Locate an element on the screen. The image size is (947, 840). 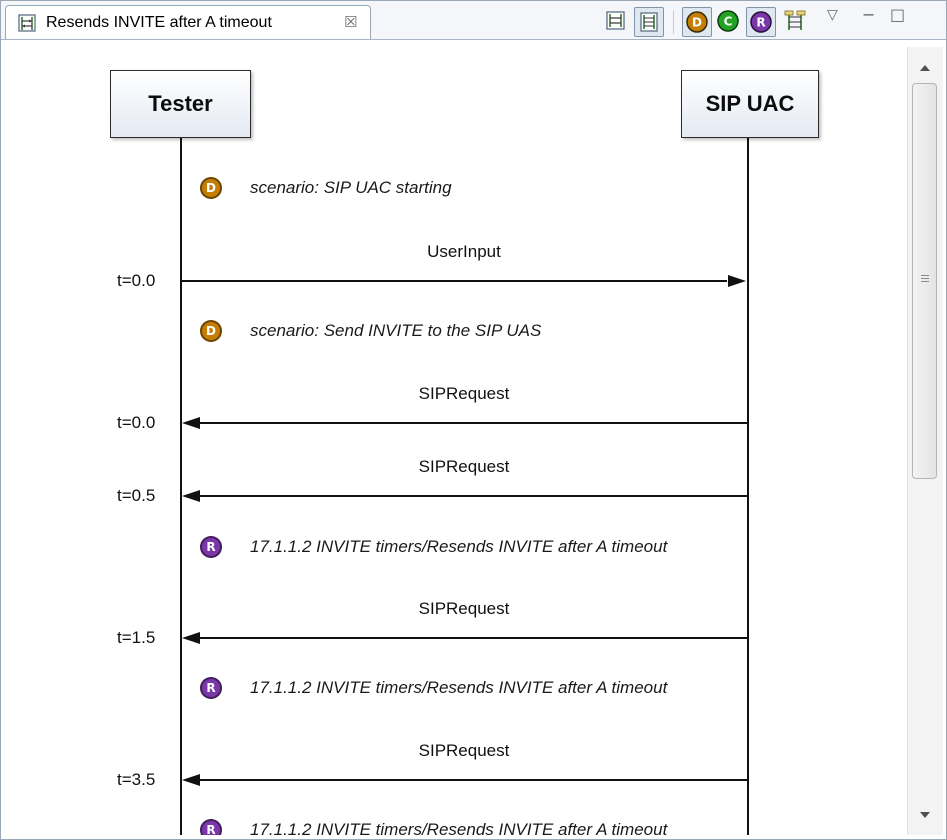
note-text: scenario: SIP UAC starting is located at coordinates (351, 187).